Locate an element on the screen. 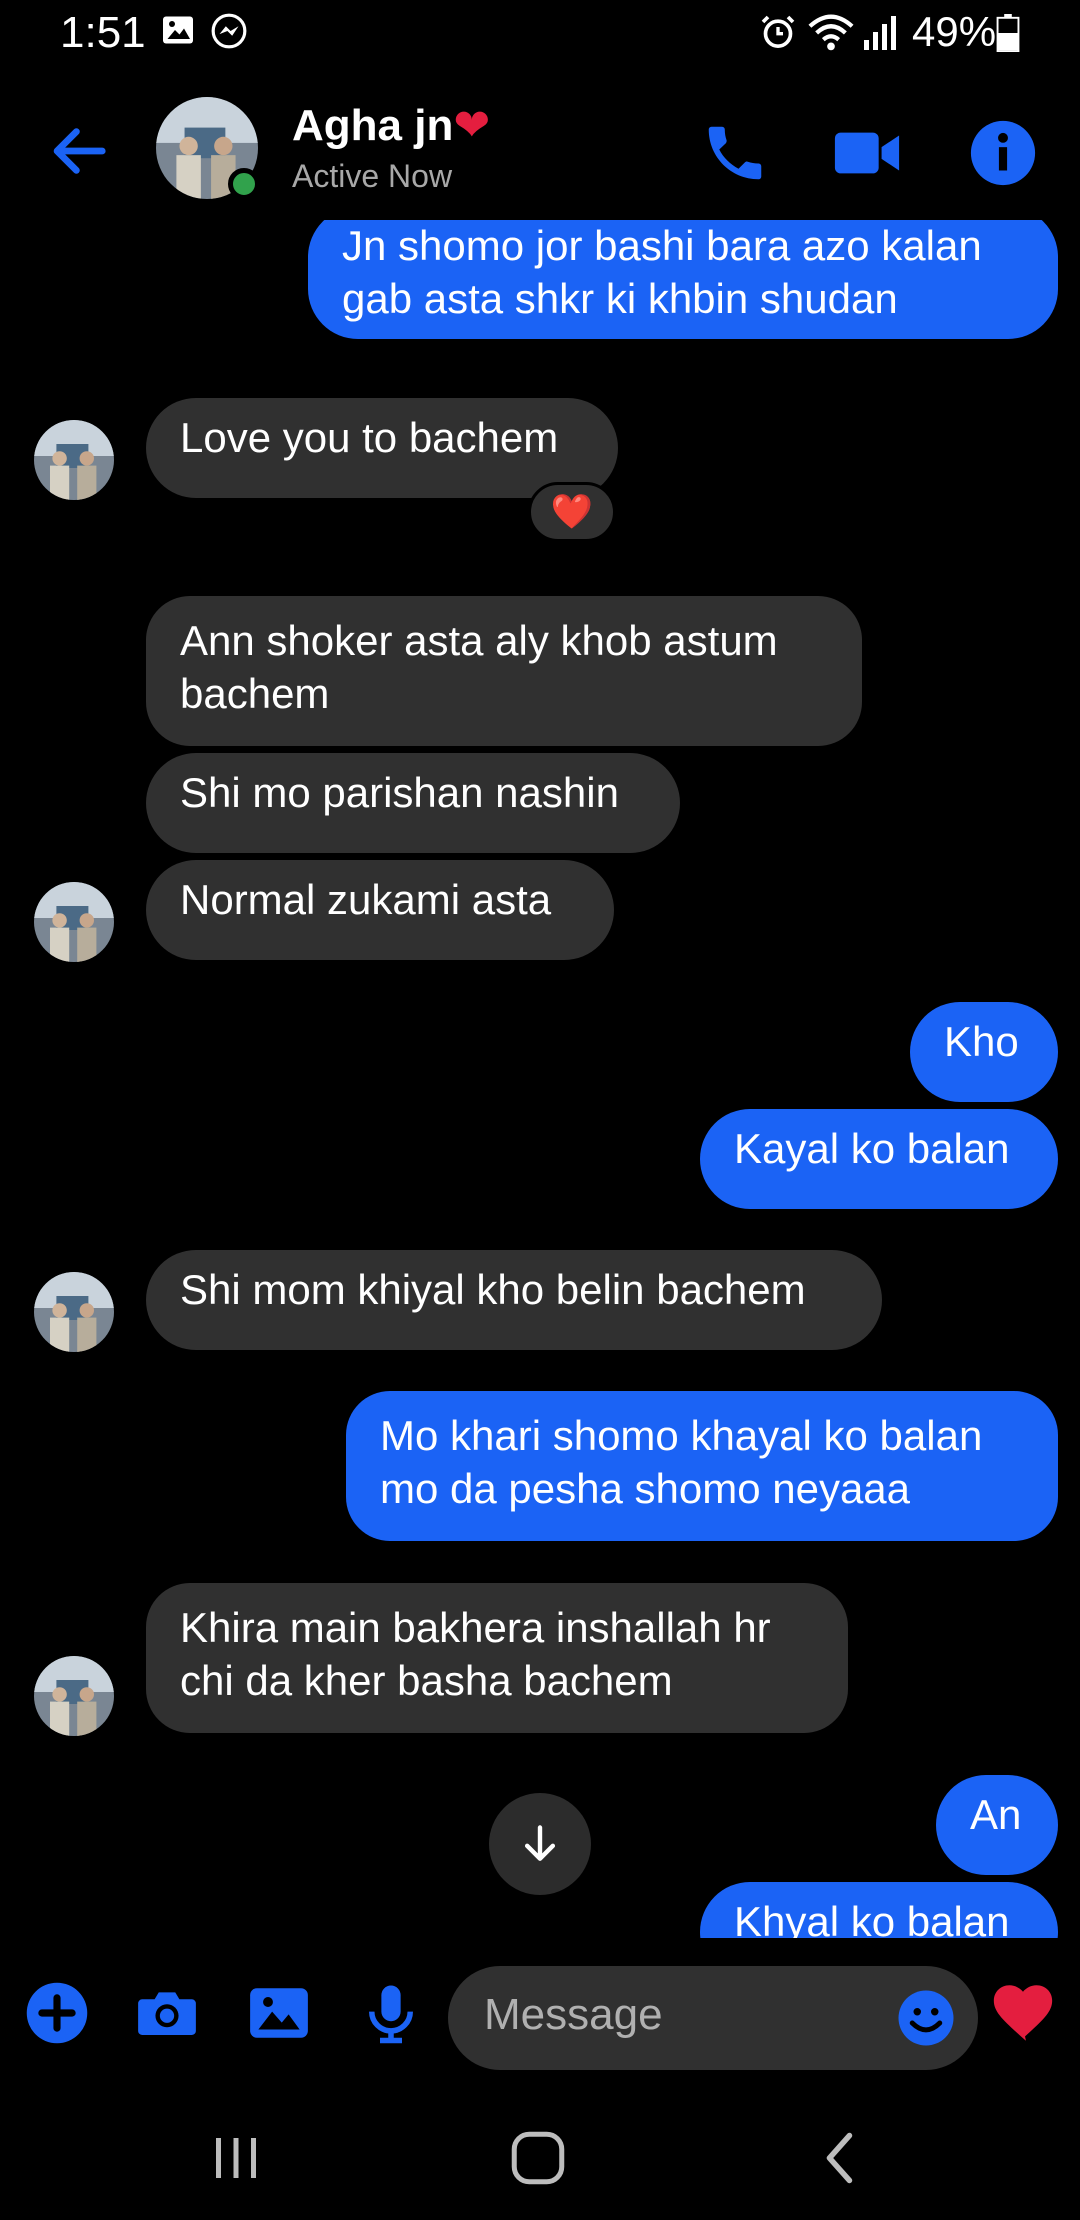 This screenshot has height=2220, width=1080. back-nav-icon is located at coordinates (842, 2158).